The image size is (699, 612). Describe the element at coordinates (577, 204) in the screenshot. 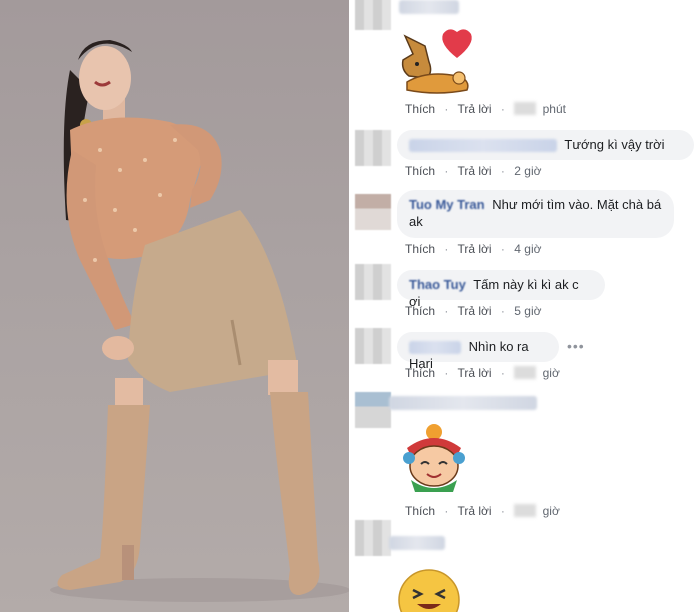

I see `comment-text: Như mới tìm vào. Mặt chà bá` at that location.